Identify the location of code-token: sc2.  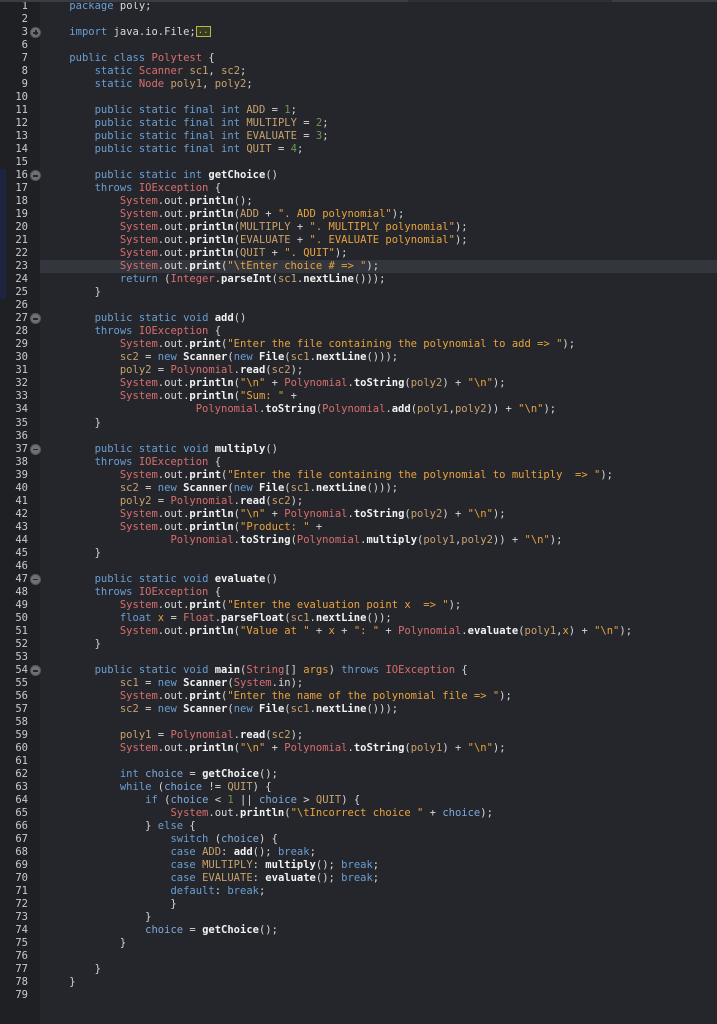
(231, 71).